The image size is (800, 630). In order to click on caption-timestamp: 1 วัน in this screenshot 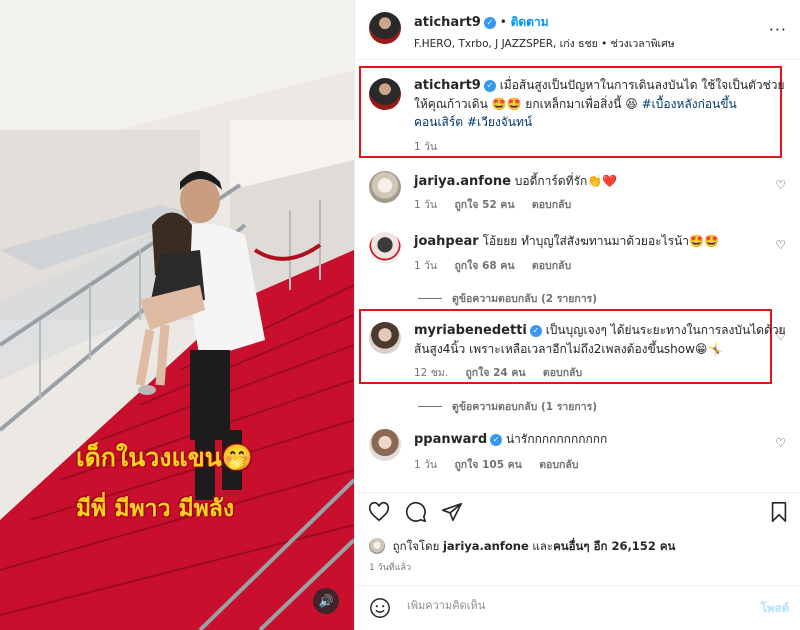, I will do `click(426, 147)`.